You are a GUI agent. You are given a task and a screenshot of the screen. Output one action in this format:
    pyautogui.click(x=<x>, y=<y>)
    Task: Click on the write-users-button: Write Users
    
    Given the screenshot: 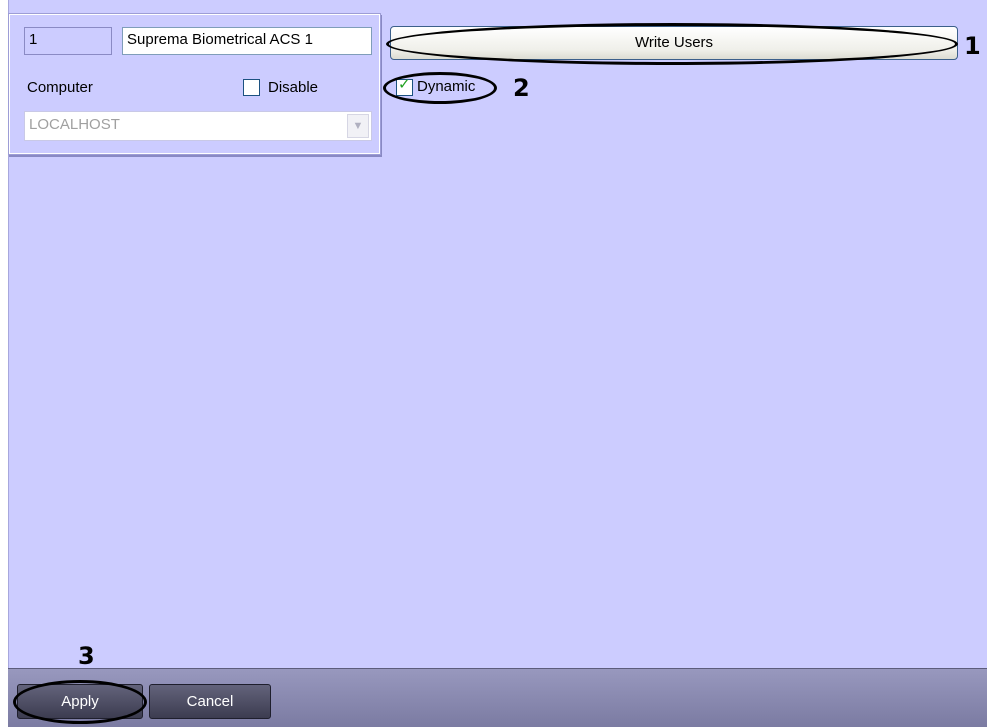 What is the action you would take?
    pyautogui.click(x=674, y=43)
    